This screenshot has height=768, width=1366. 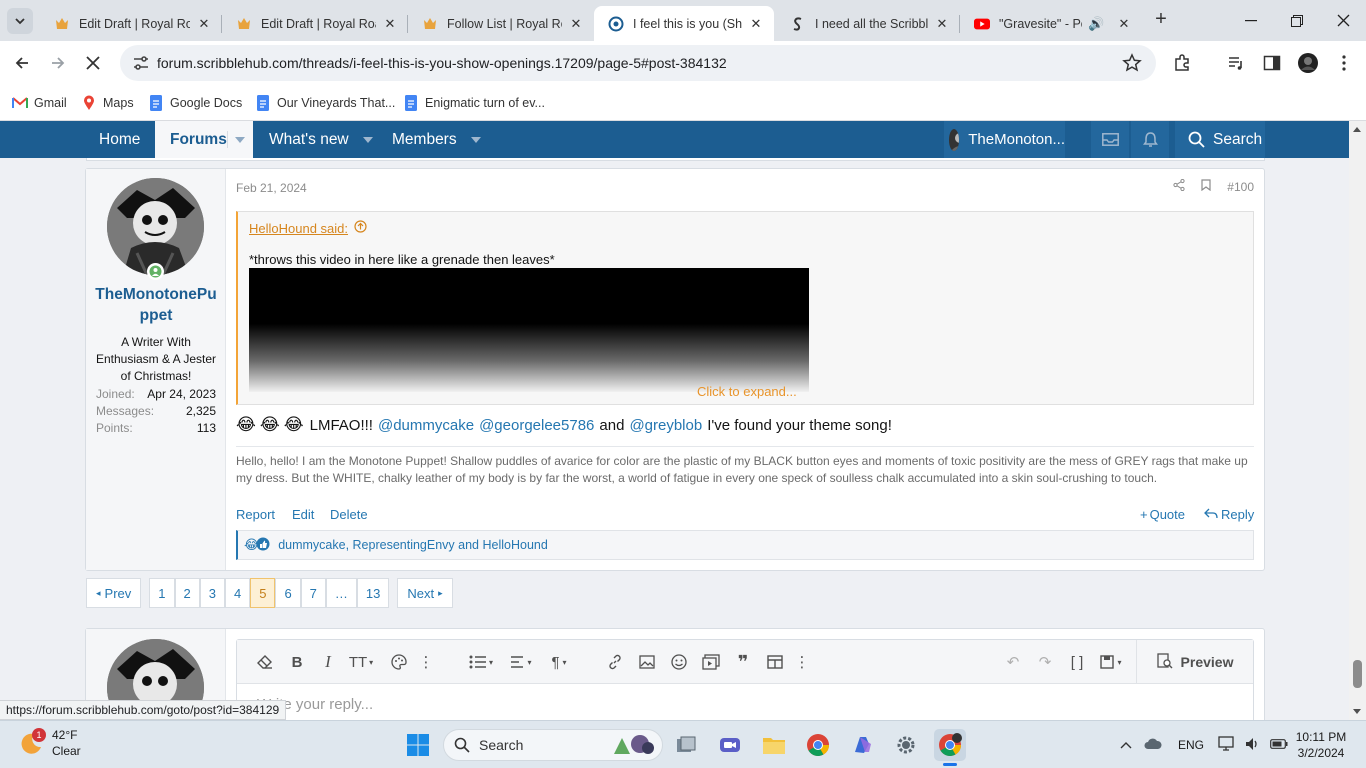 I want to click on forward-button, so click(x=58, y=63).